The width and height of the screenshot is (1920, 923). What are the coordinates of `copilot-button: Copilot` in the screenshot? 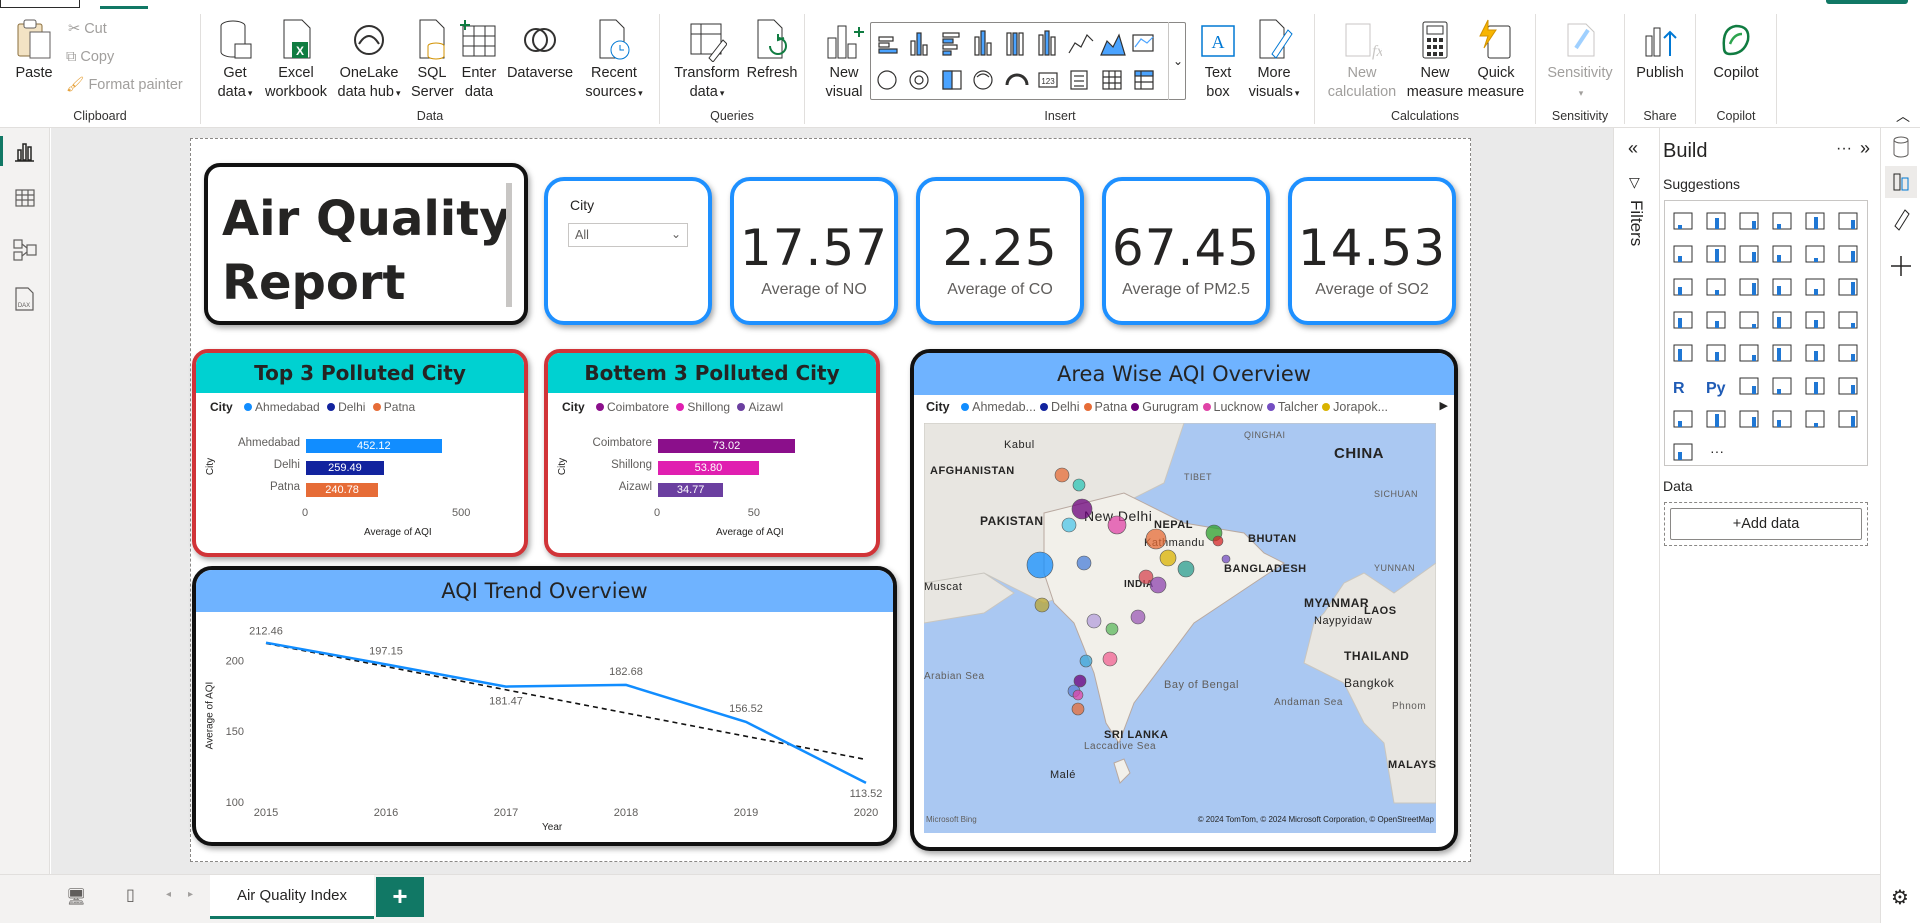 It's located at (1736, 50).